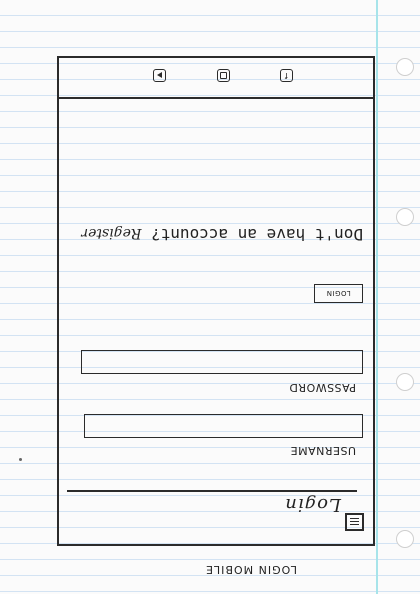 The width and height of the screenshot is (420, 594). I want to click on facebook-glyph: f, so click(286, 76).